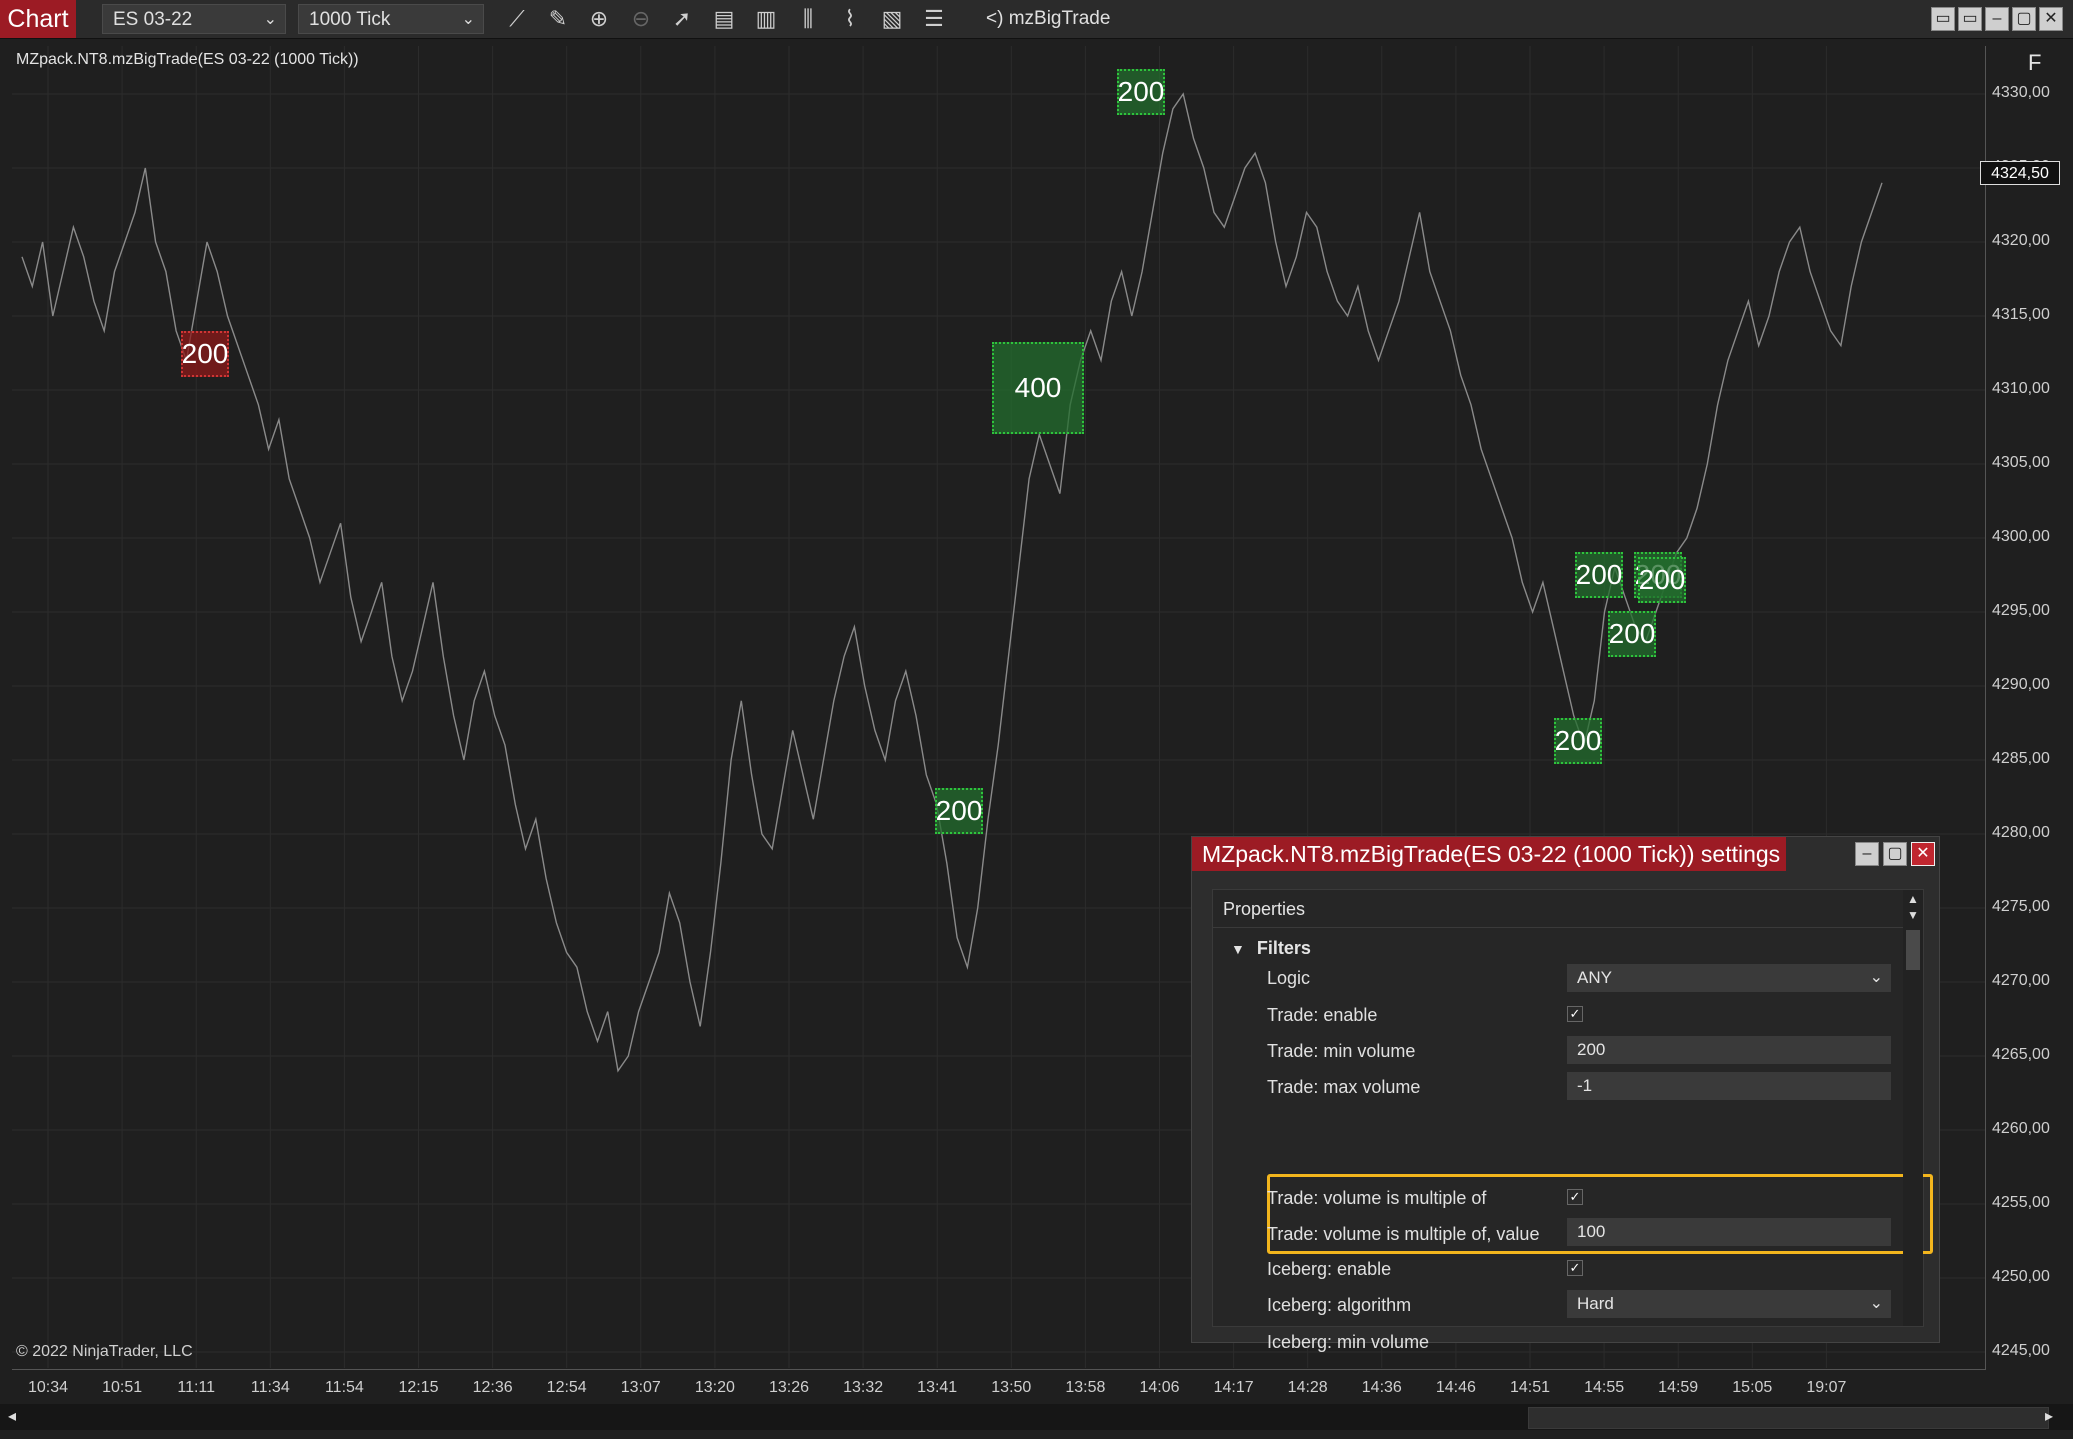 The width and height of the screenshot is (2073, 1439). Describe the element at coordinates (1038, 388) in the screenshot. I see `big-trade-marker: 400` at that location.